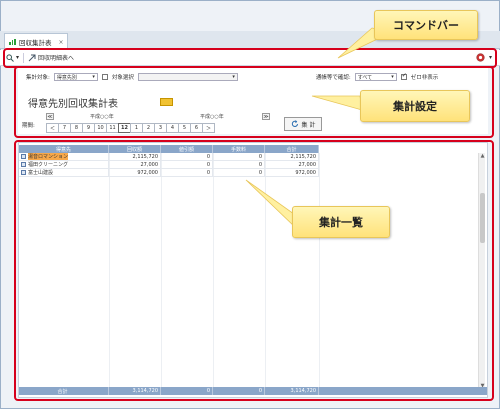 The height and width of the screenshot is (409, 500). What do you see at coordinates (250, 58) in the screenshot?
I see `highlight-command-bar` at bounding box center [250, 58].